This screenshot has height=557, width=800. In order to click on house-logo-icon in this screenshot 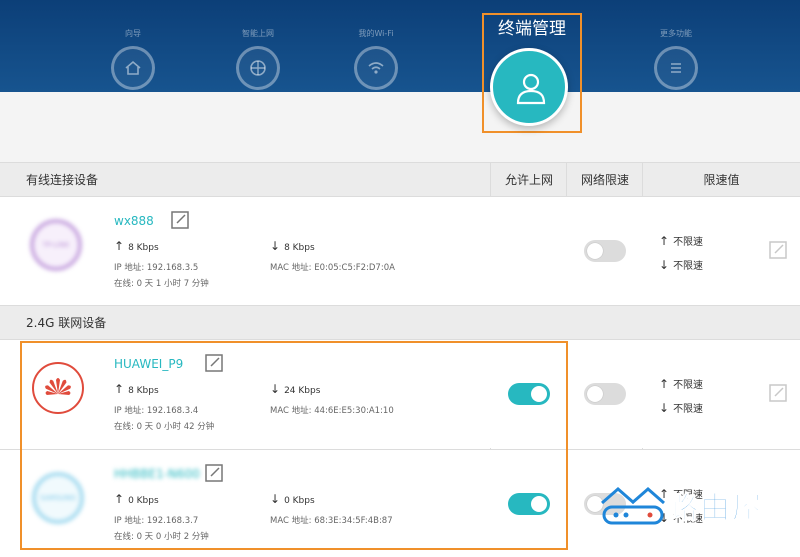, I will do `click(633, 506)`.